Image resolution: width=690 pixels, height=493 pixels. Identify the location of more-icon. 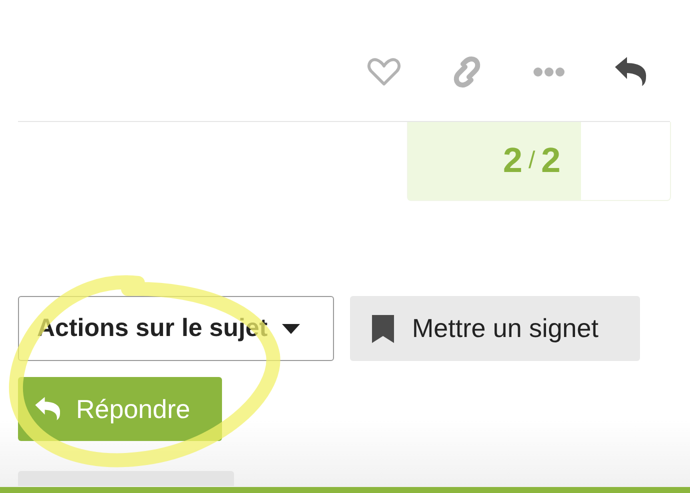
(549, 72).